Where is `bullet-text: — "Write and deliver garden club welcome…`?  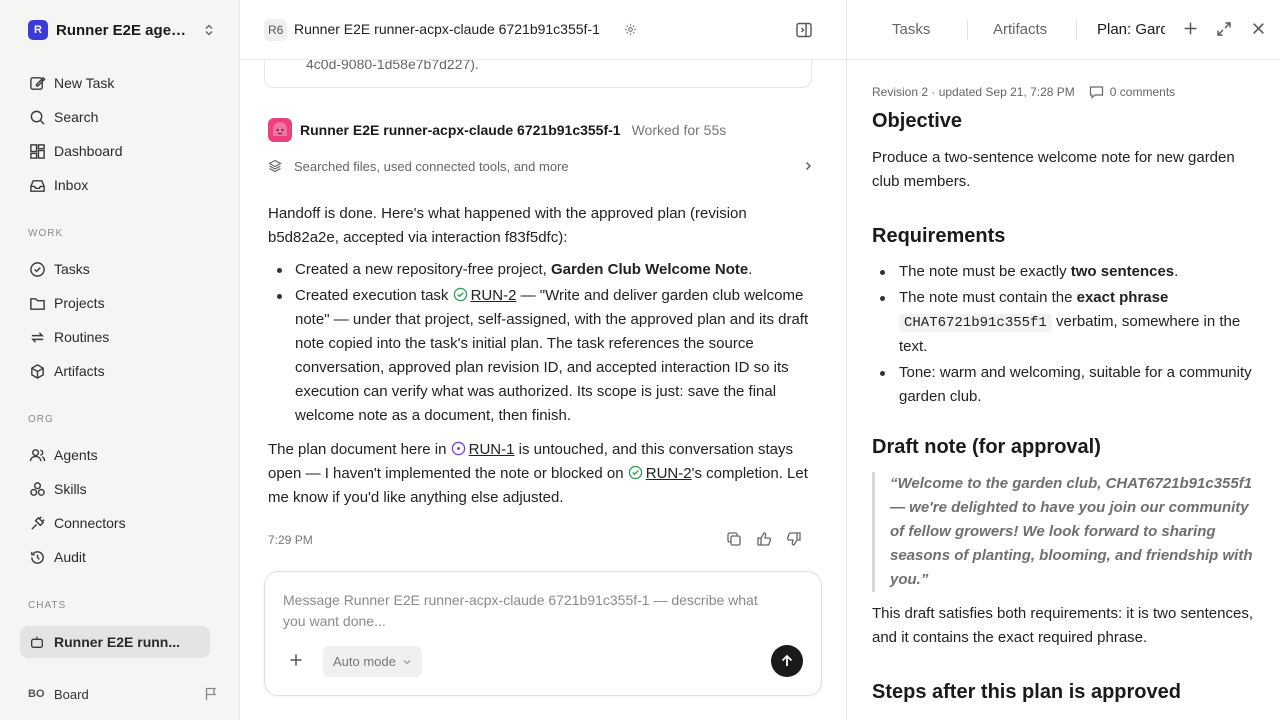
bullet-text: — "Write and deliver garden club welcome… is located at coordinates (552, 355).